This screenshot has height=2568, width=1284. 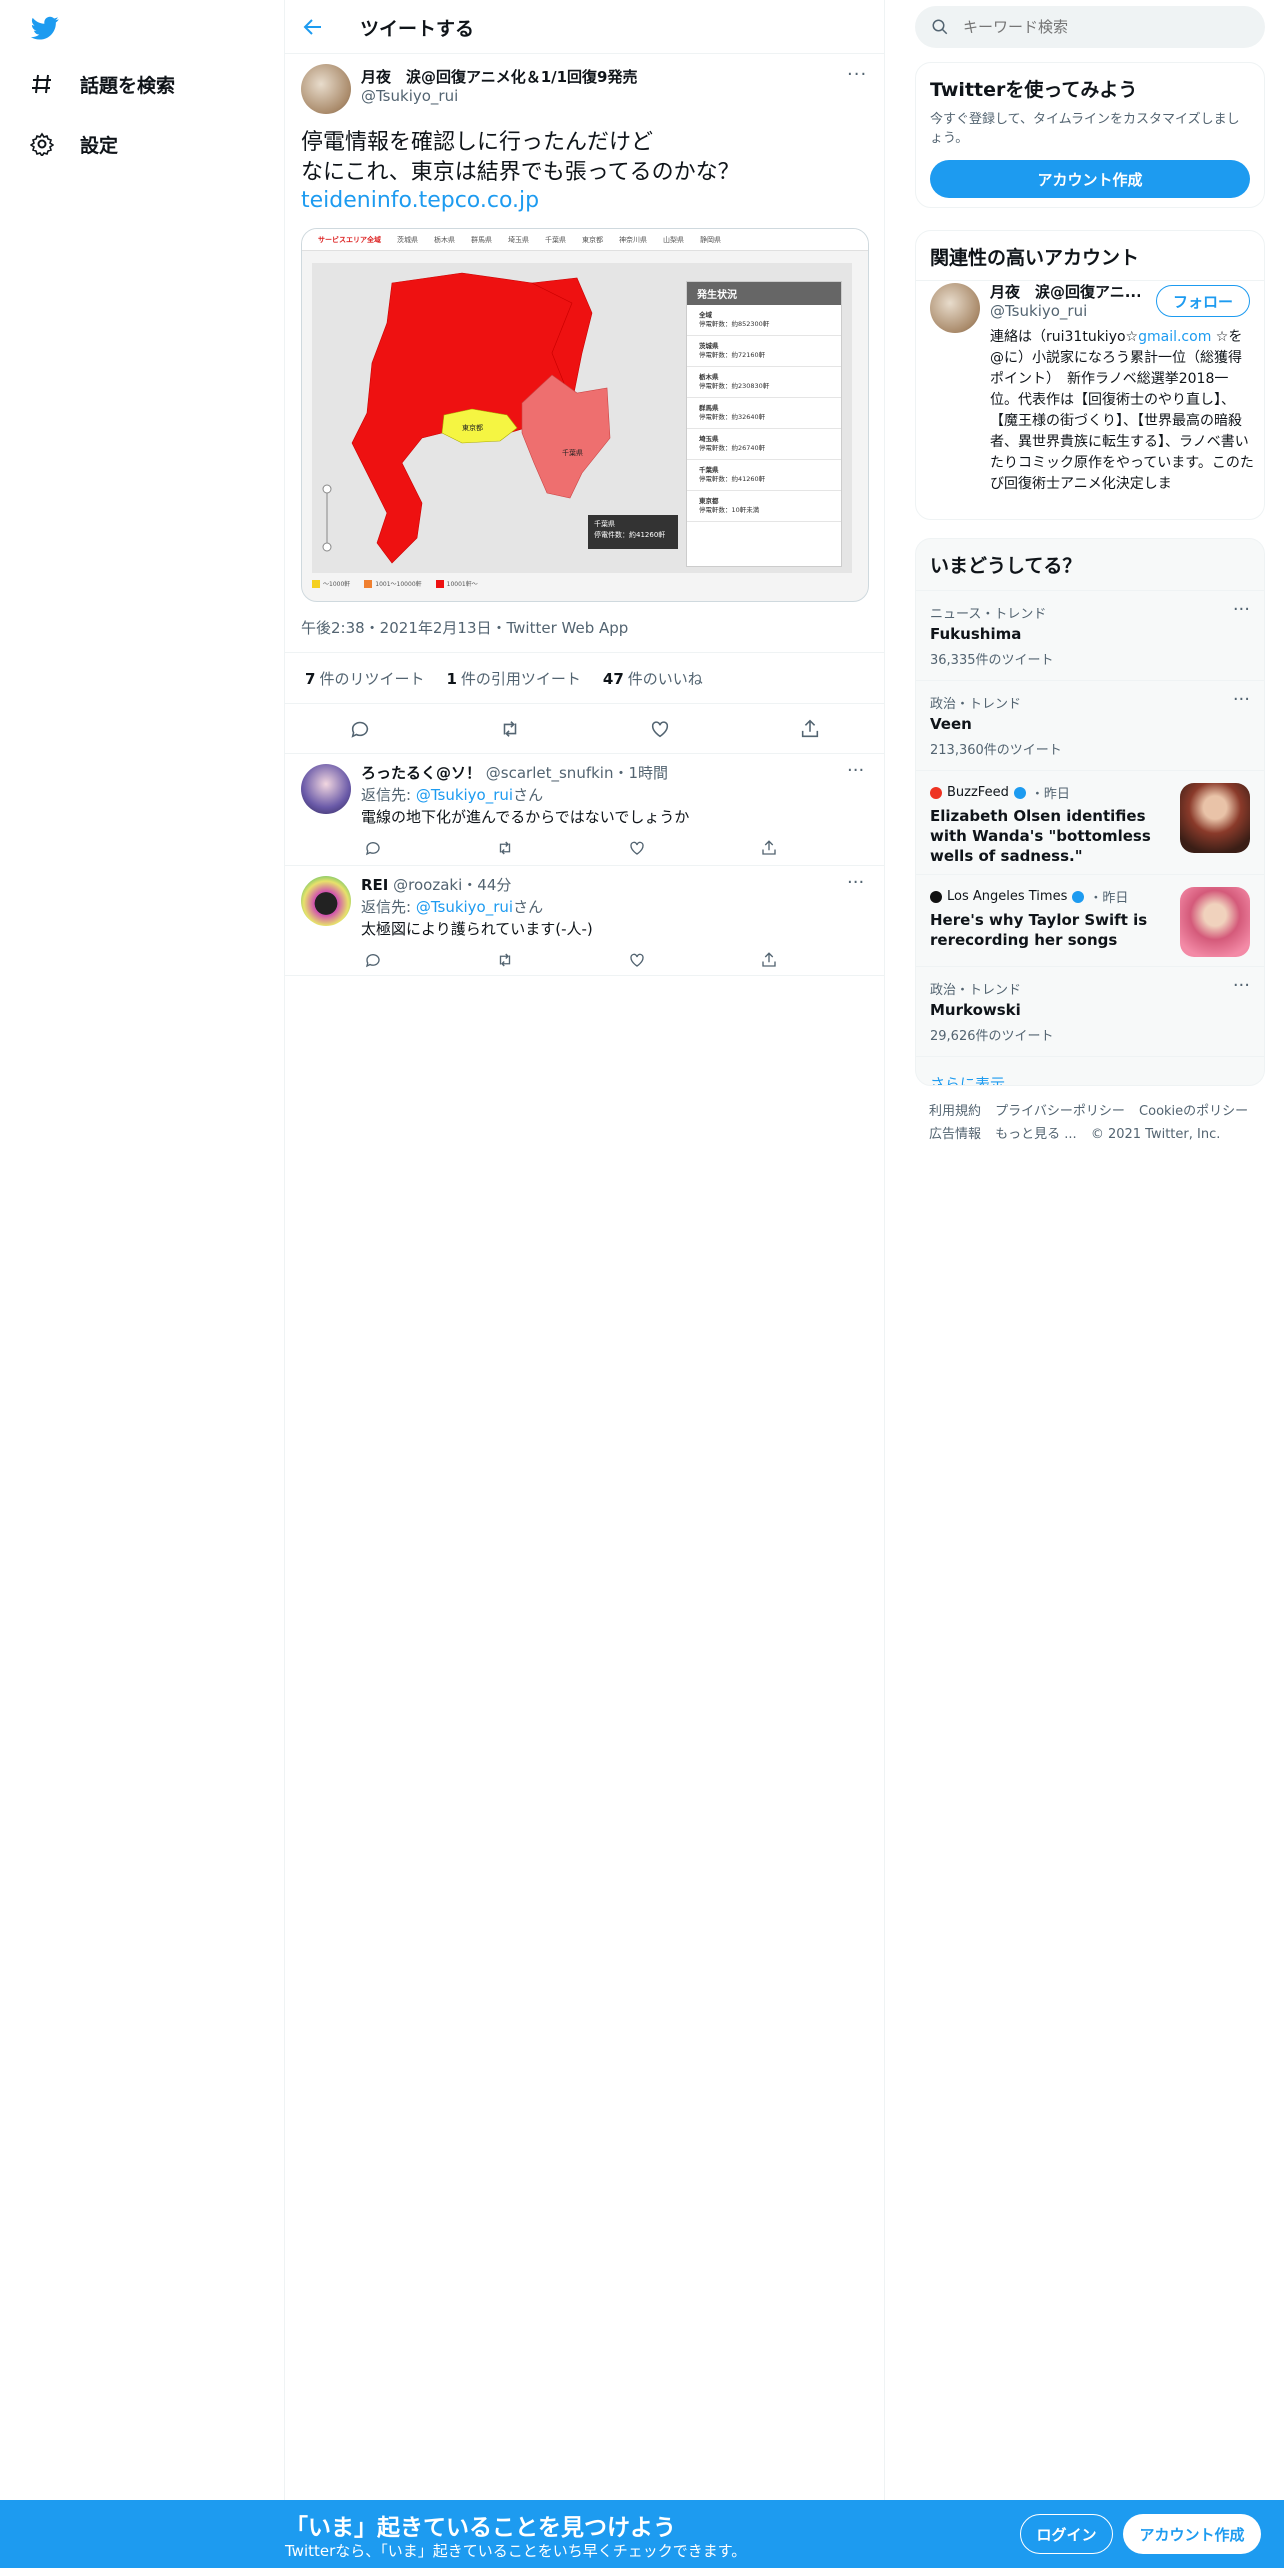 I want to click on retweet-count: 7 件のリツイート, so click(x=364, y=678).